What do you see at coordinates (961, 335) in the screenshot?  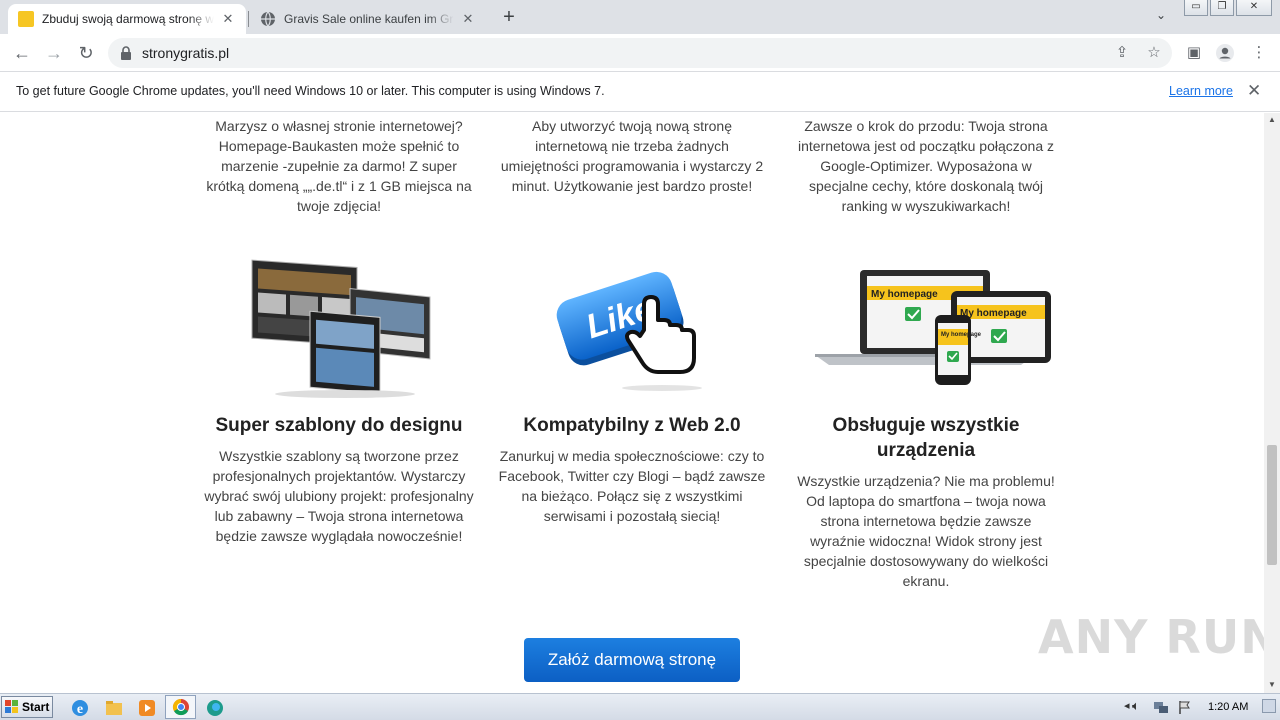 I see `device-label-phone: My homepage` at bounding box center [961, 335].